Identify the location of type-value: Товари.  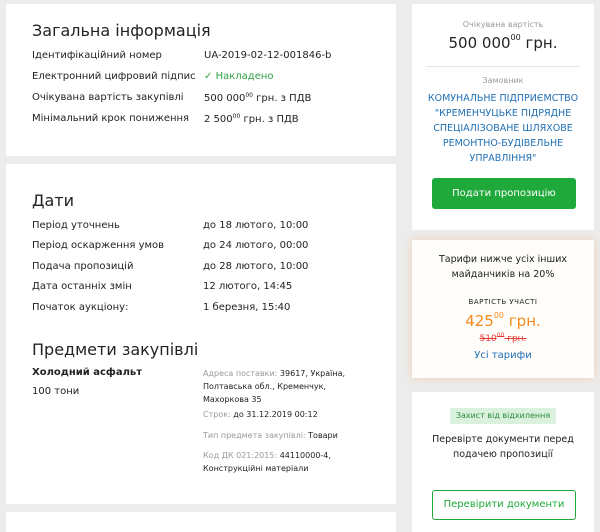
(323, 435).